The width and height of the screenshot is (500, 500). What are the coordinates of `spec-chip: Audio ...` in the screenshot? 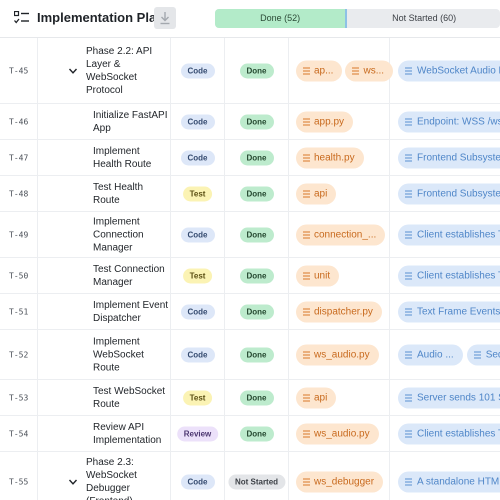 It's located at (430, 354).